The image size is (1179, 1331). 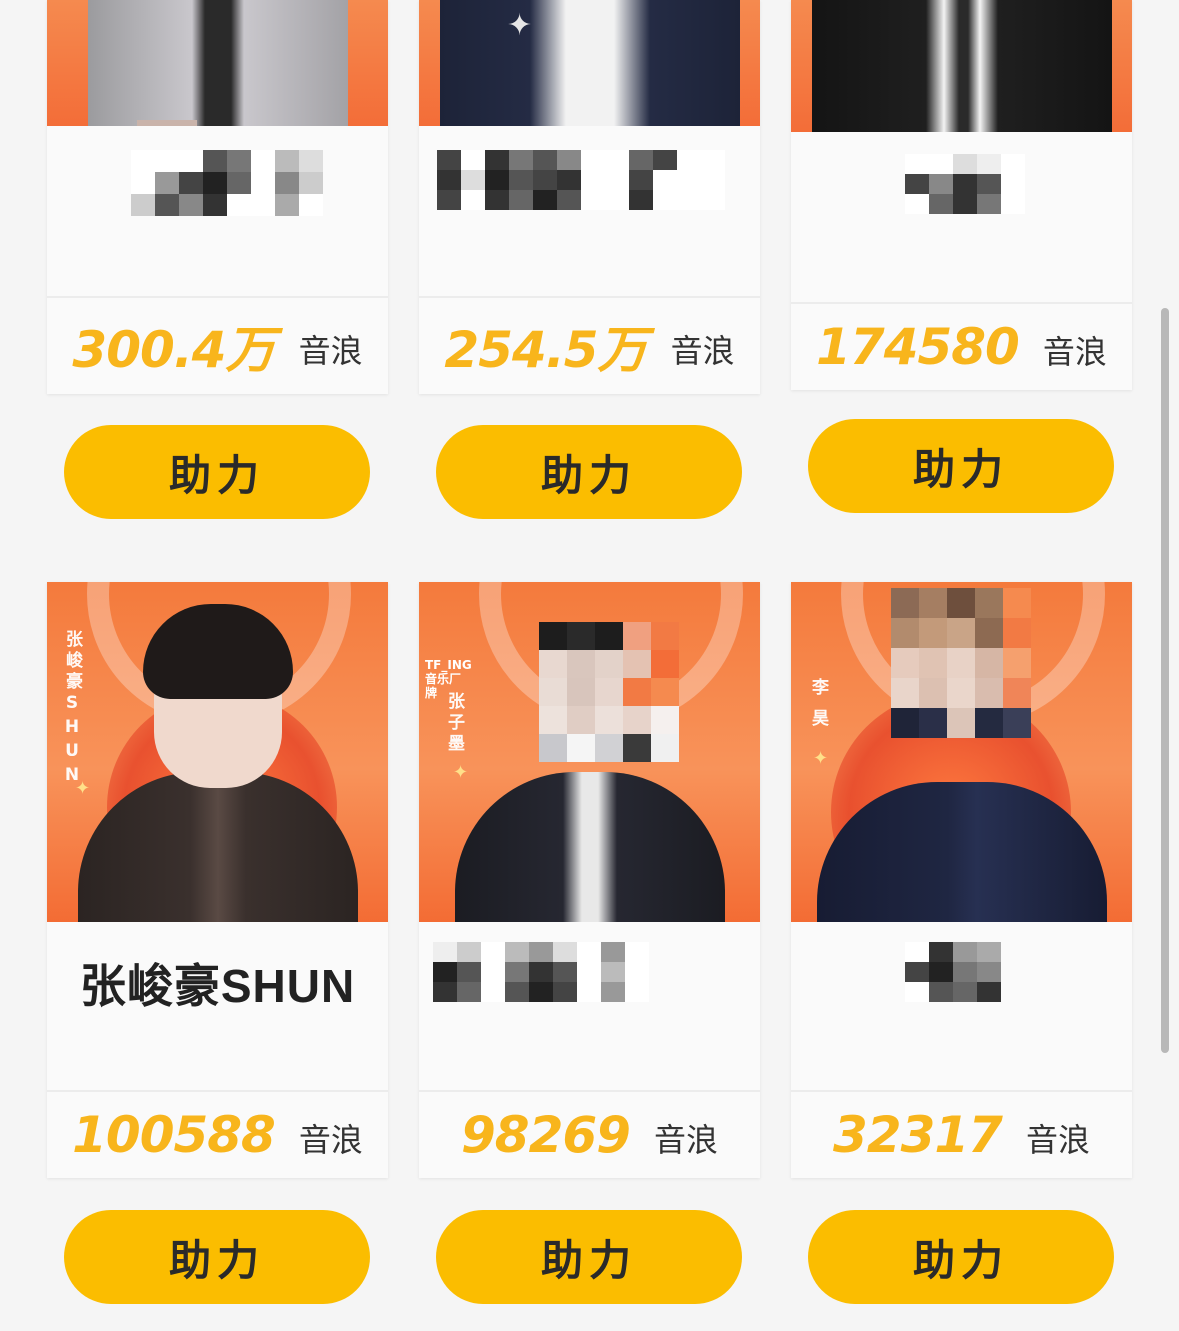 I want to click on candidate-card-1: 300.4万 音浪, so click(x=217, y=197).